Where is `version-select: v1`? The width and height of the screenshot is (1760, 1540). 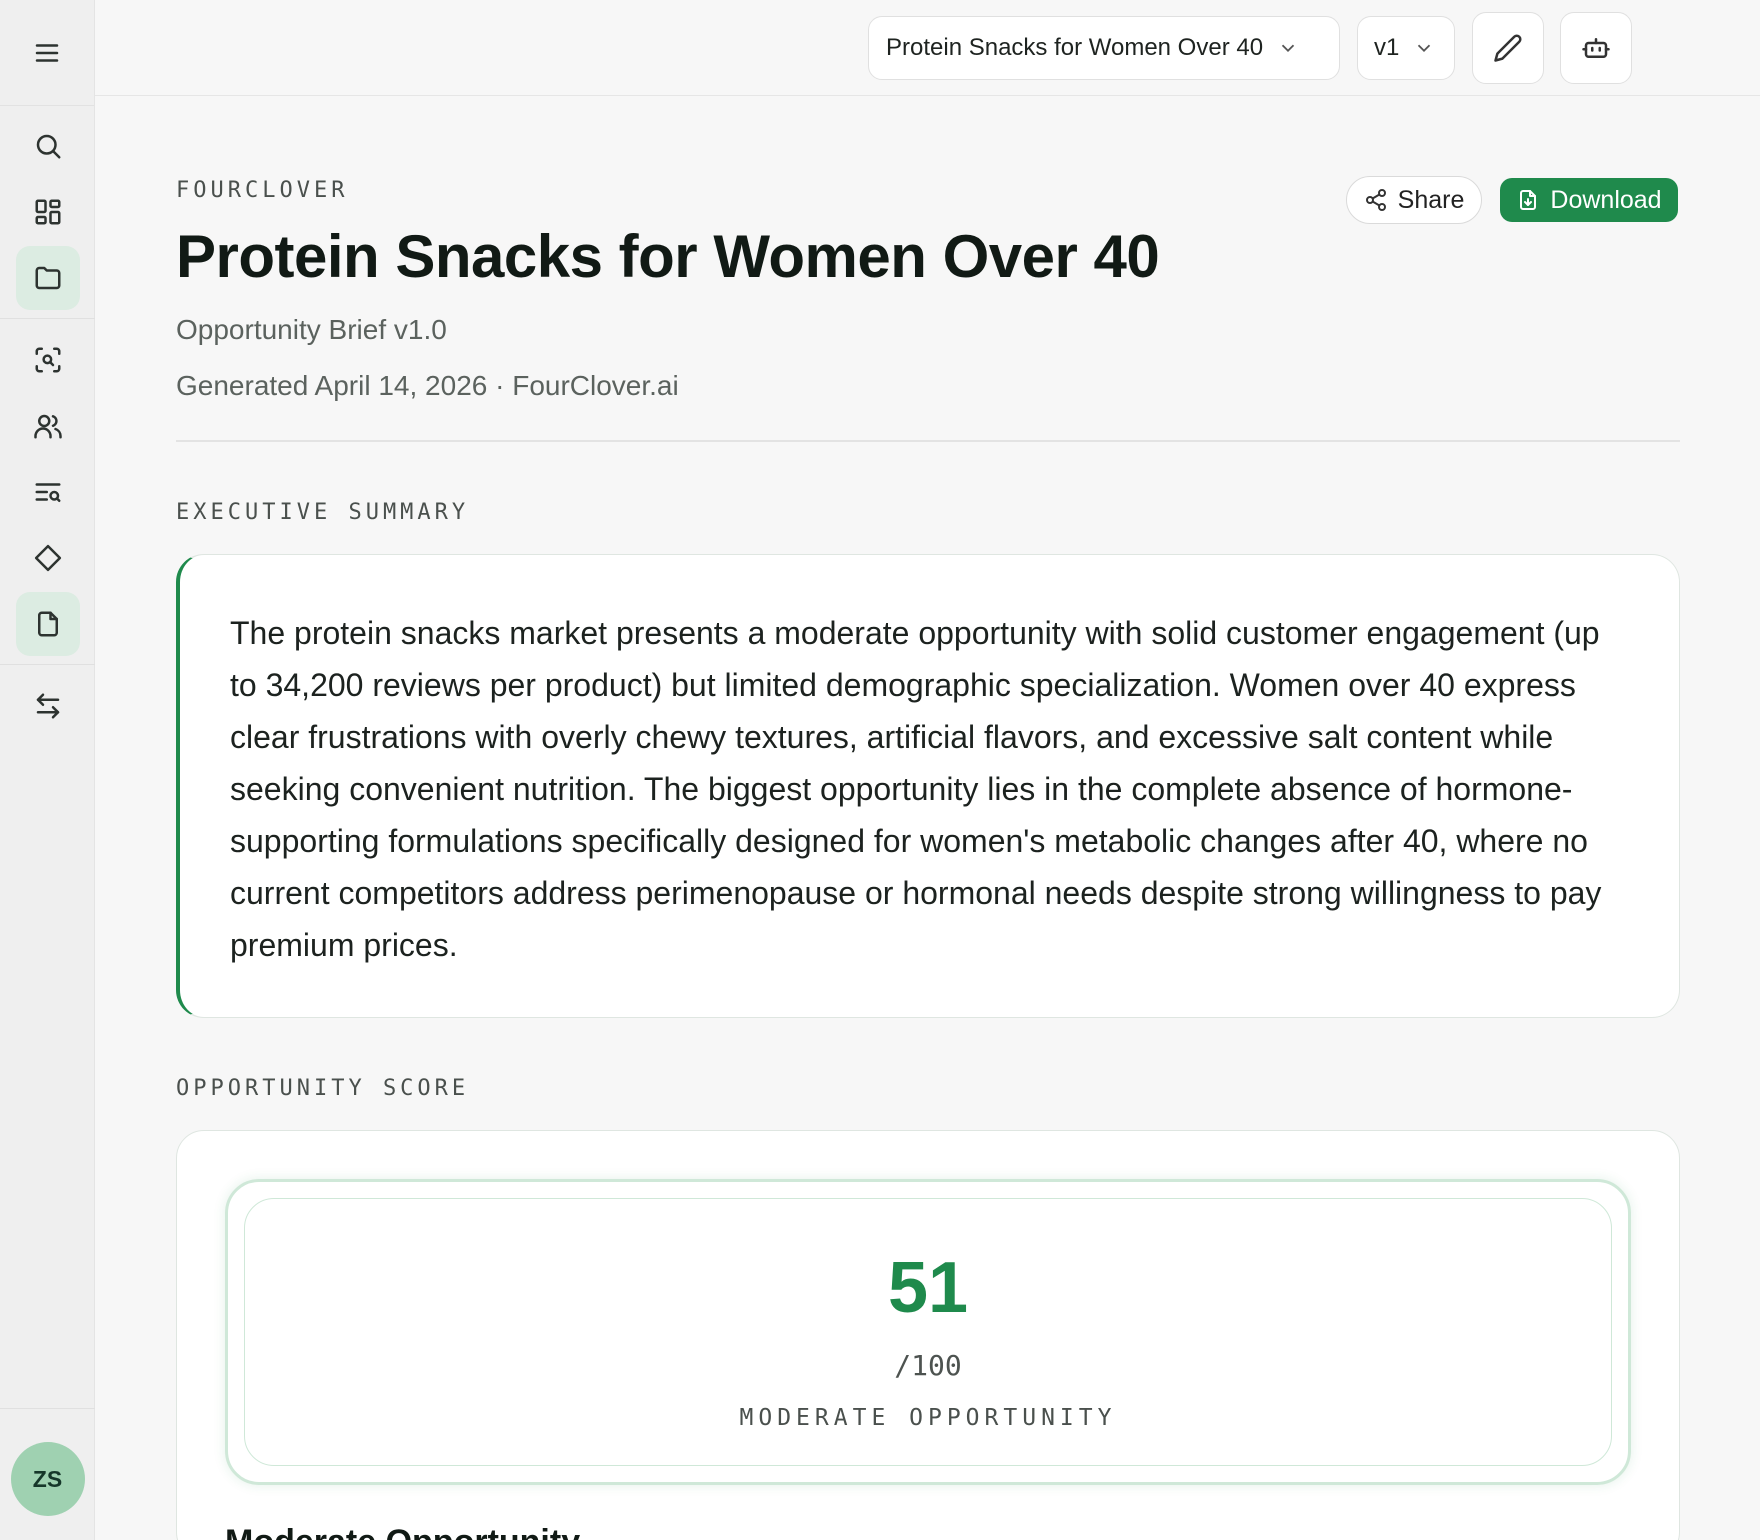
version-select: v1 is located at coordinates (1406, 48).